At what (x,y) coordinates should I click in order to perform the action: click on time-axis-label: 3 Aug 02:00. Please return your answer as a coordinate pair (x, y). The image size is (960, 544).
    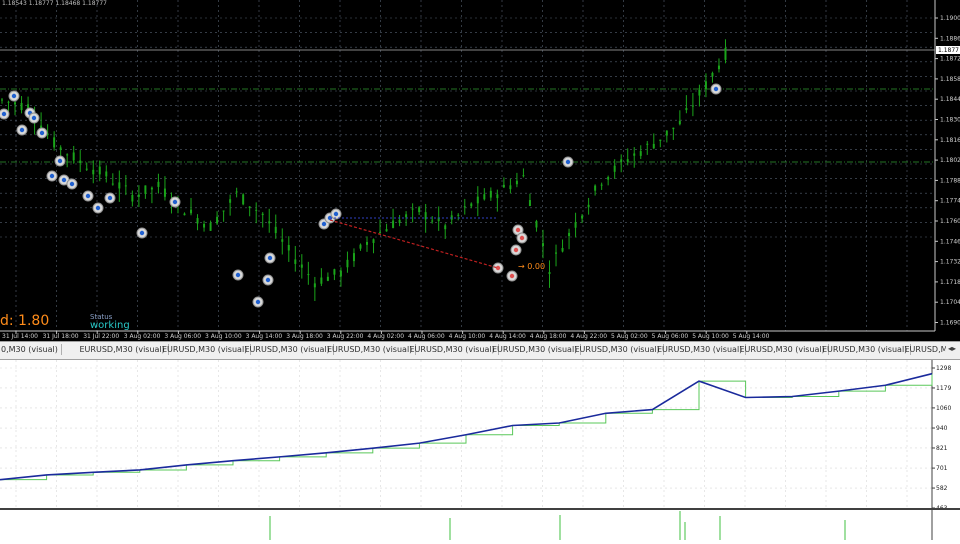
    Looking at the image, I should click on (142, 336).